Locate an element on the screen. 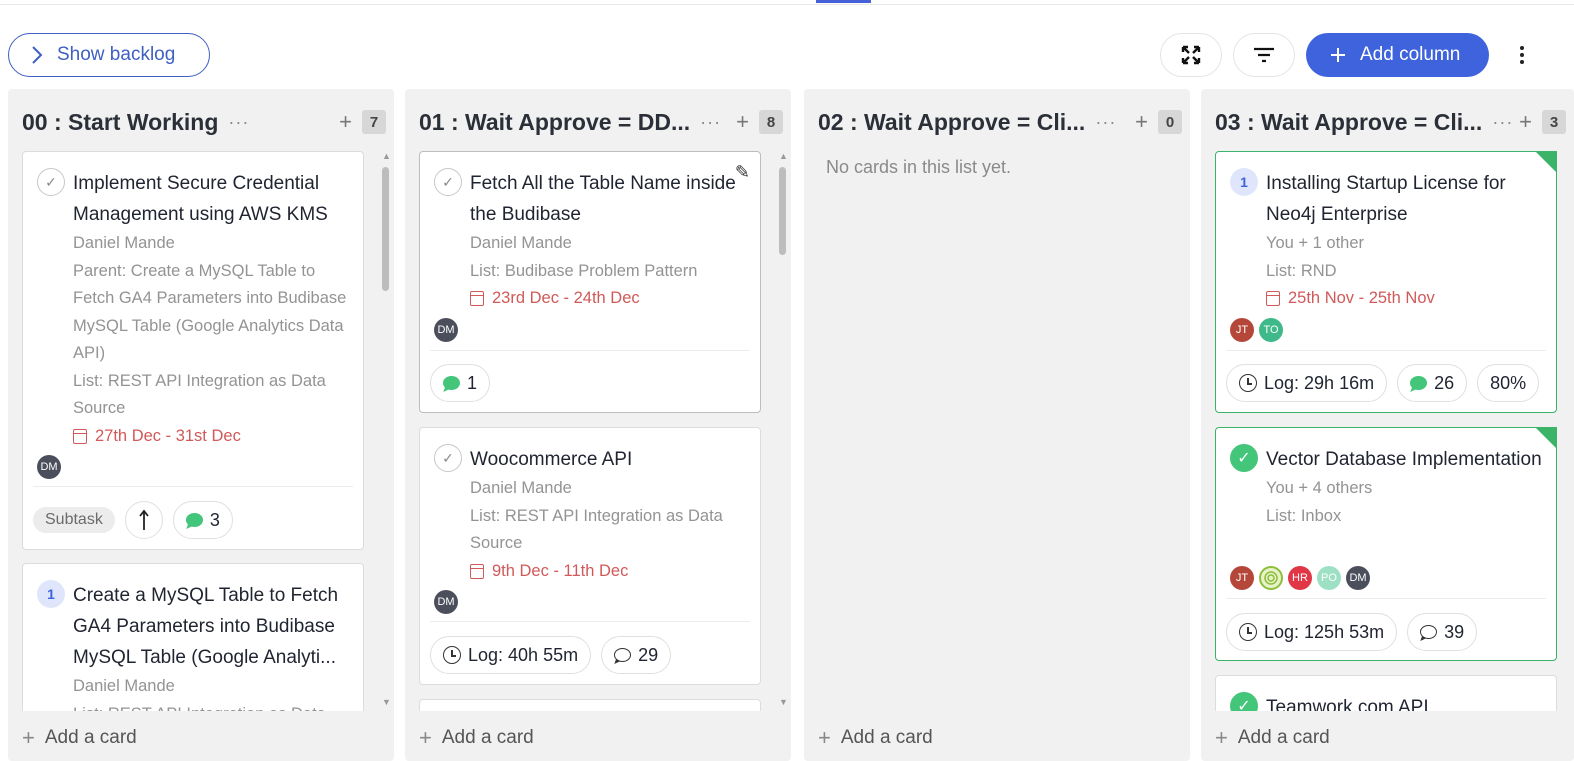  parent-link-button is located at coordinates (143, 520).